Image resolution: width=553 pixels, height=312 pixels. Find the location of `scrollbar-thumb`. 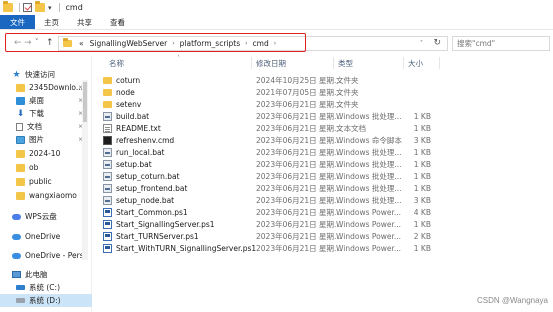

scrollbar-thumb is located at coordinates (85, 102).